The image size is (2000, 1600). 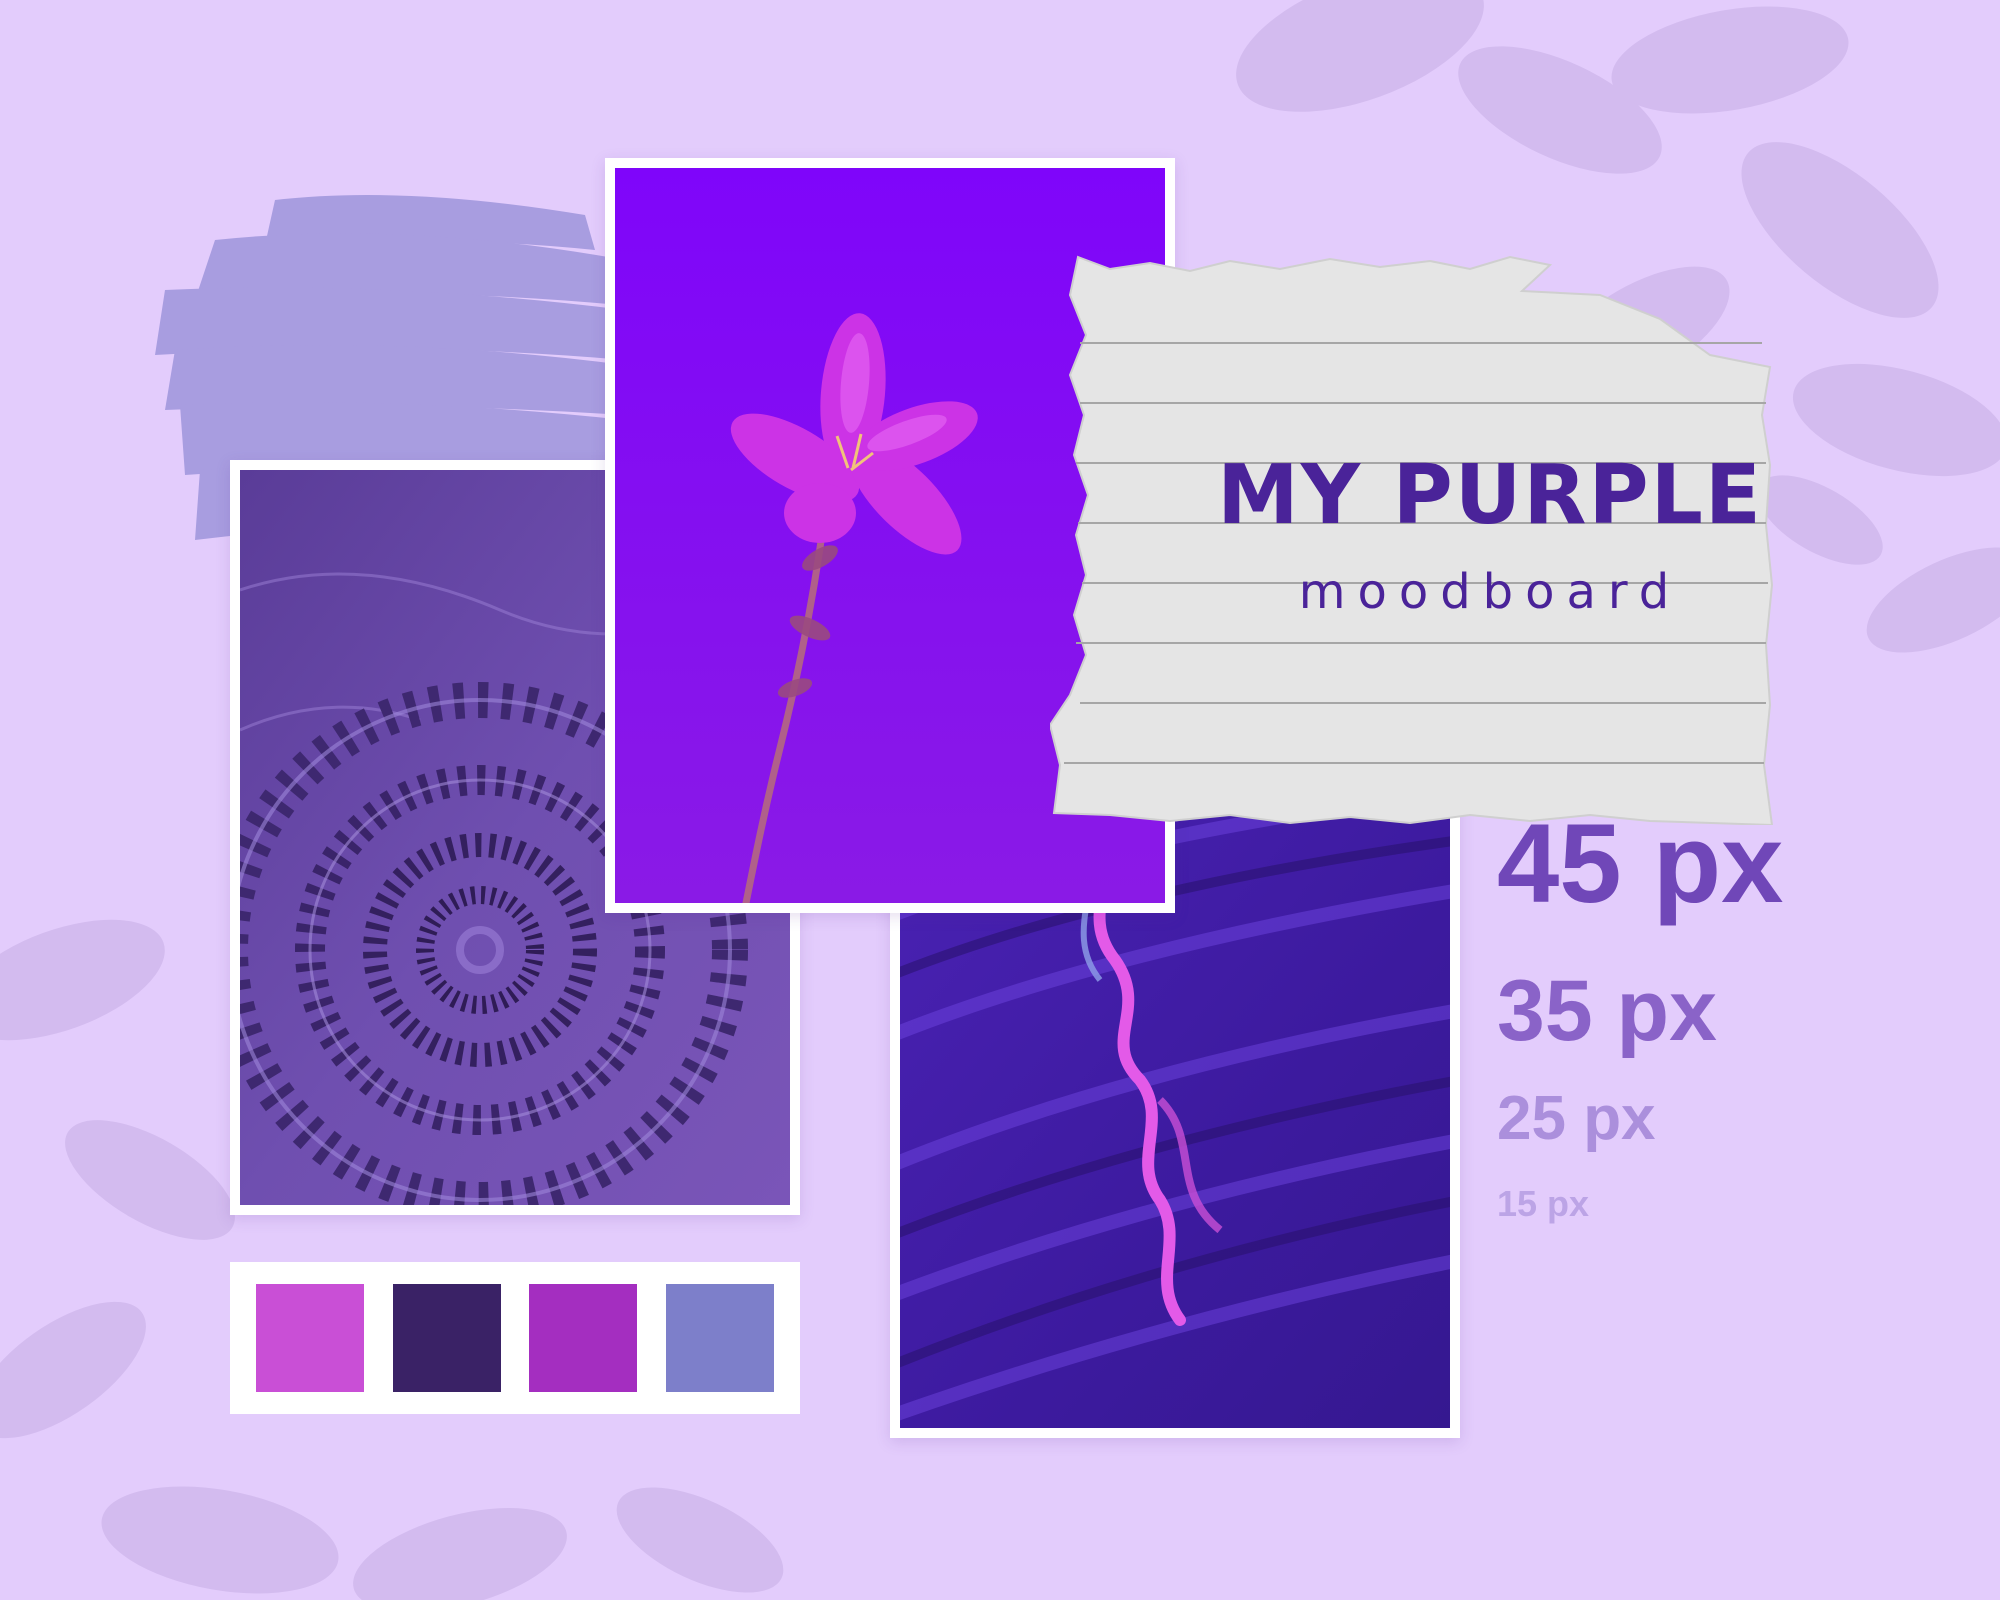 What do you see at coordinates (1640, 863) in the screenshot?
I see `type-size-45: 45 px` at bounding box center [1640, 863].